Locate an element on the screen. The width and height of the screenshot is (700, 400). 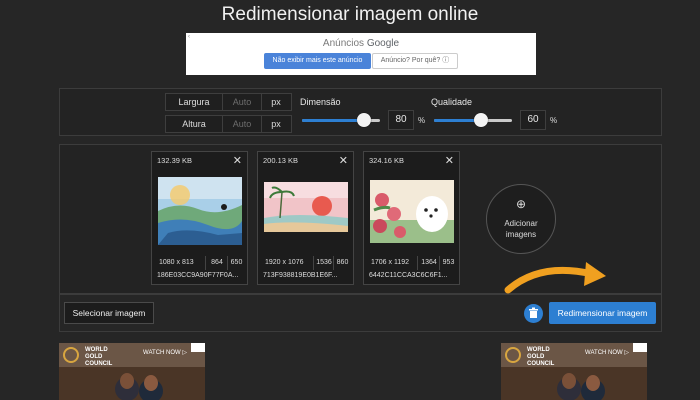
width-input: Auto is located at coordinates (242, 102).